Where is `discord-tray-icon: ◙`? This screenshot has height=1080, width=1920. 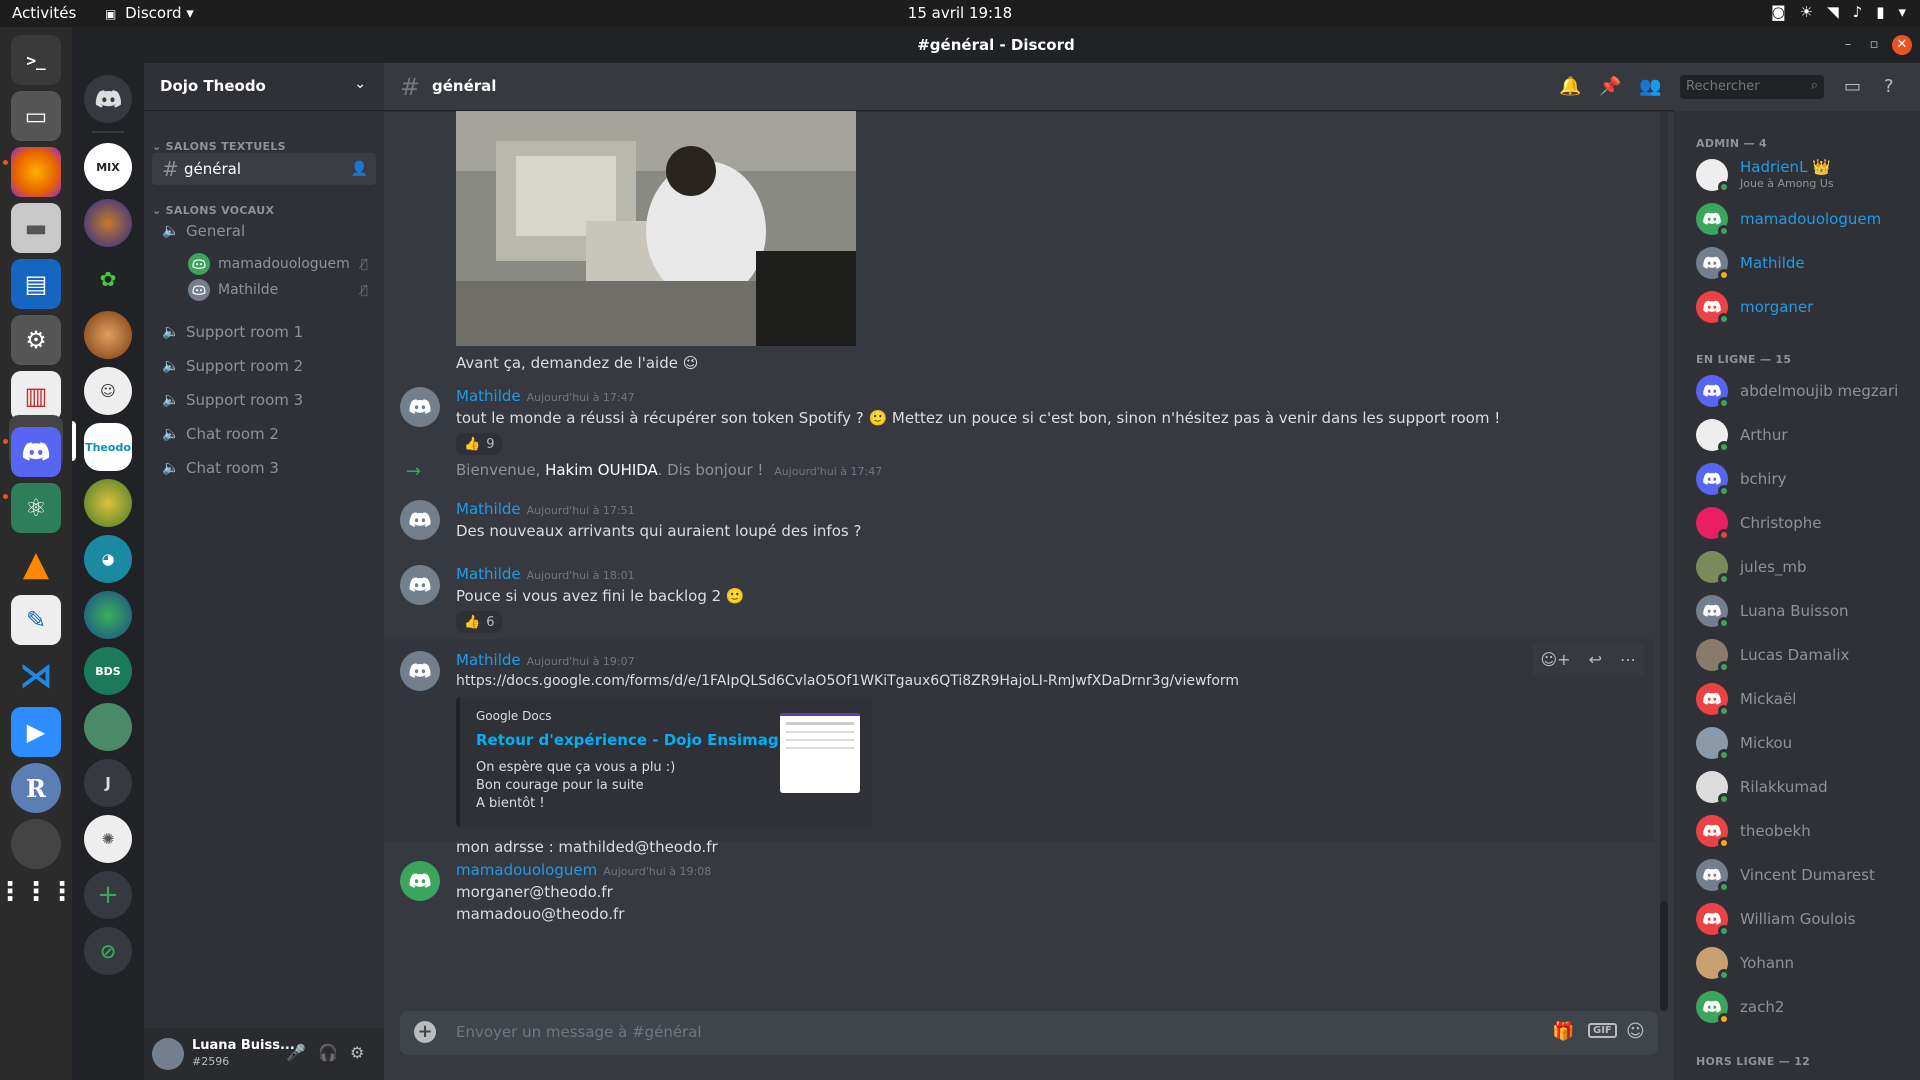 discord-tray-icon: ◙ is located at coordinates (1778, 12).